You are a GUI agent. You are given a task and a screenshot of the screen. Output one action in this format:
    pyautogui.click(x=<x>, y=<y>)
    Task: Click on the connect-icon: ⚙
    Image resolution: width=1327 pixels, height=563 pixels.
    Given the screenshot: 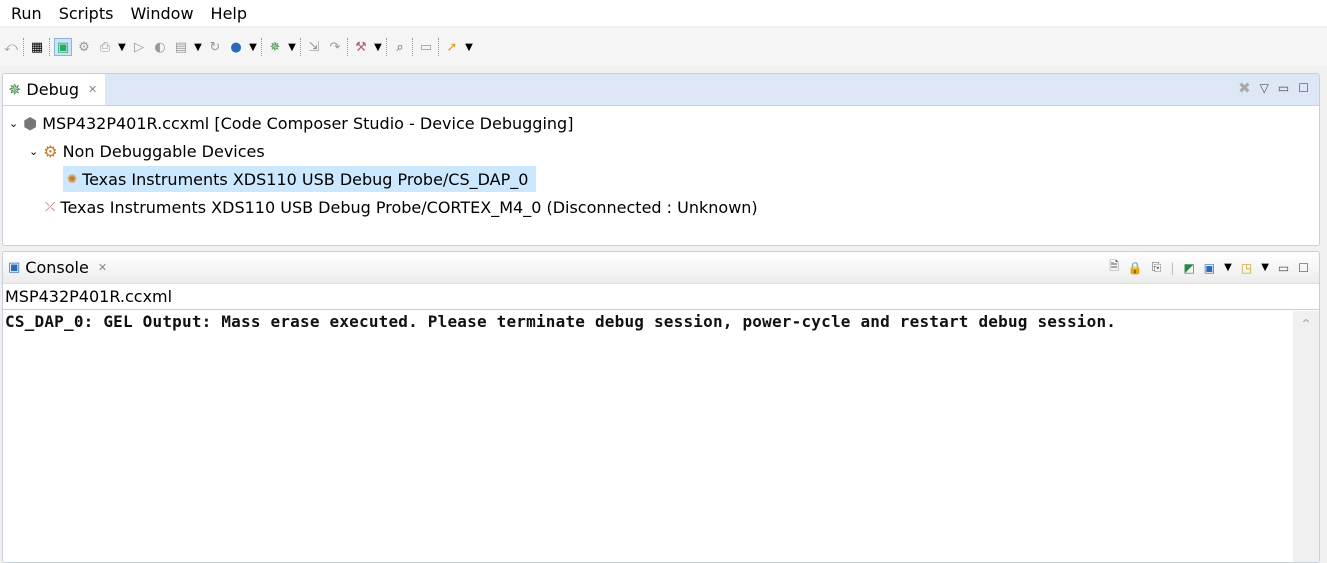 What is the action you would take?
    pyautogui.click(x=84, y=47)
    